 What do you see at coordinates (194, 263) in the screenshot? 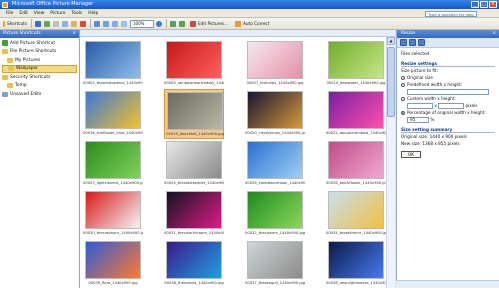
I see `thumbnail: 00036_thenebula_1440x900.jpg` at bounding box center [194, 263].